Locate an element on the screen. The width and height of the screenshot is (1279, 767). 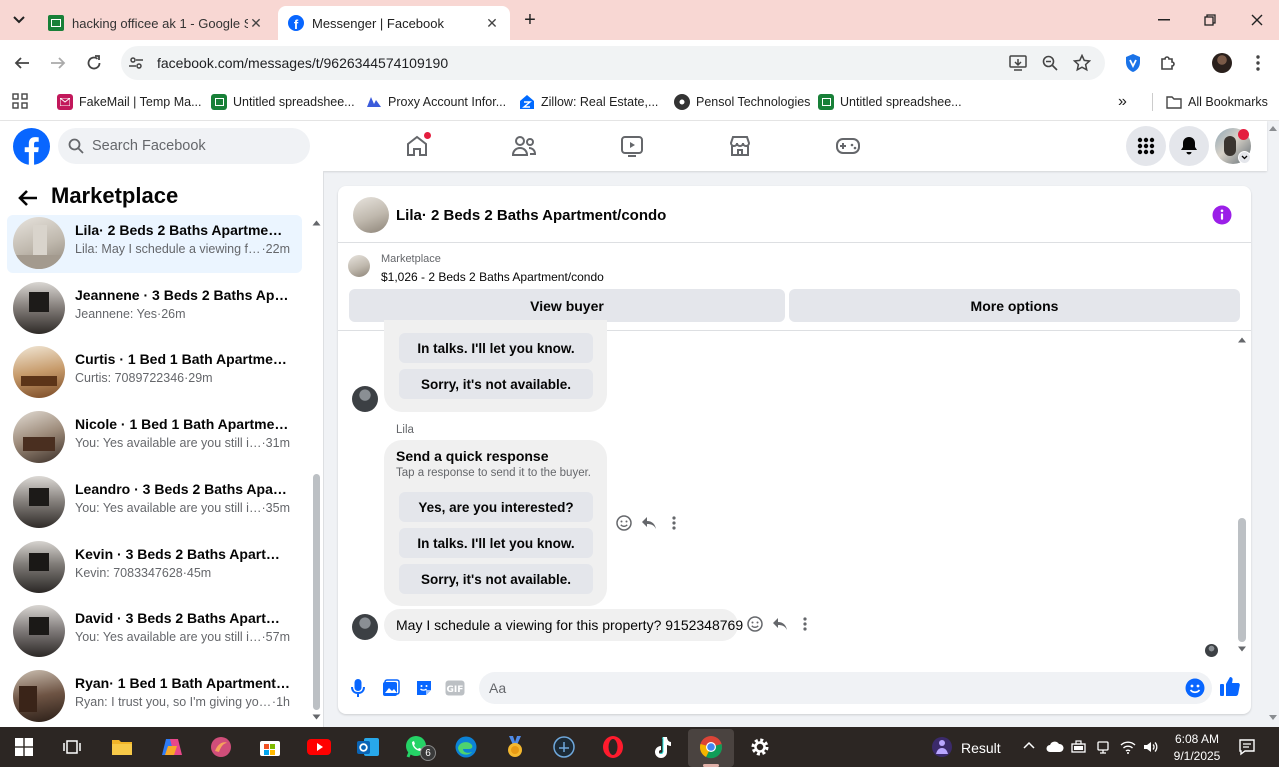
bookmark-pensol: Pensol Technologies is located at coordinates (742, 102).